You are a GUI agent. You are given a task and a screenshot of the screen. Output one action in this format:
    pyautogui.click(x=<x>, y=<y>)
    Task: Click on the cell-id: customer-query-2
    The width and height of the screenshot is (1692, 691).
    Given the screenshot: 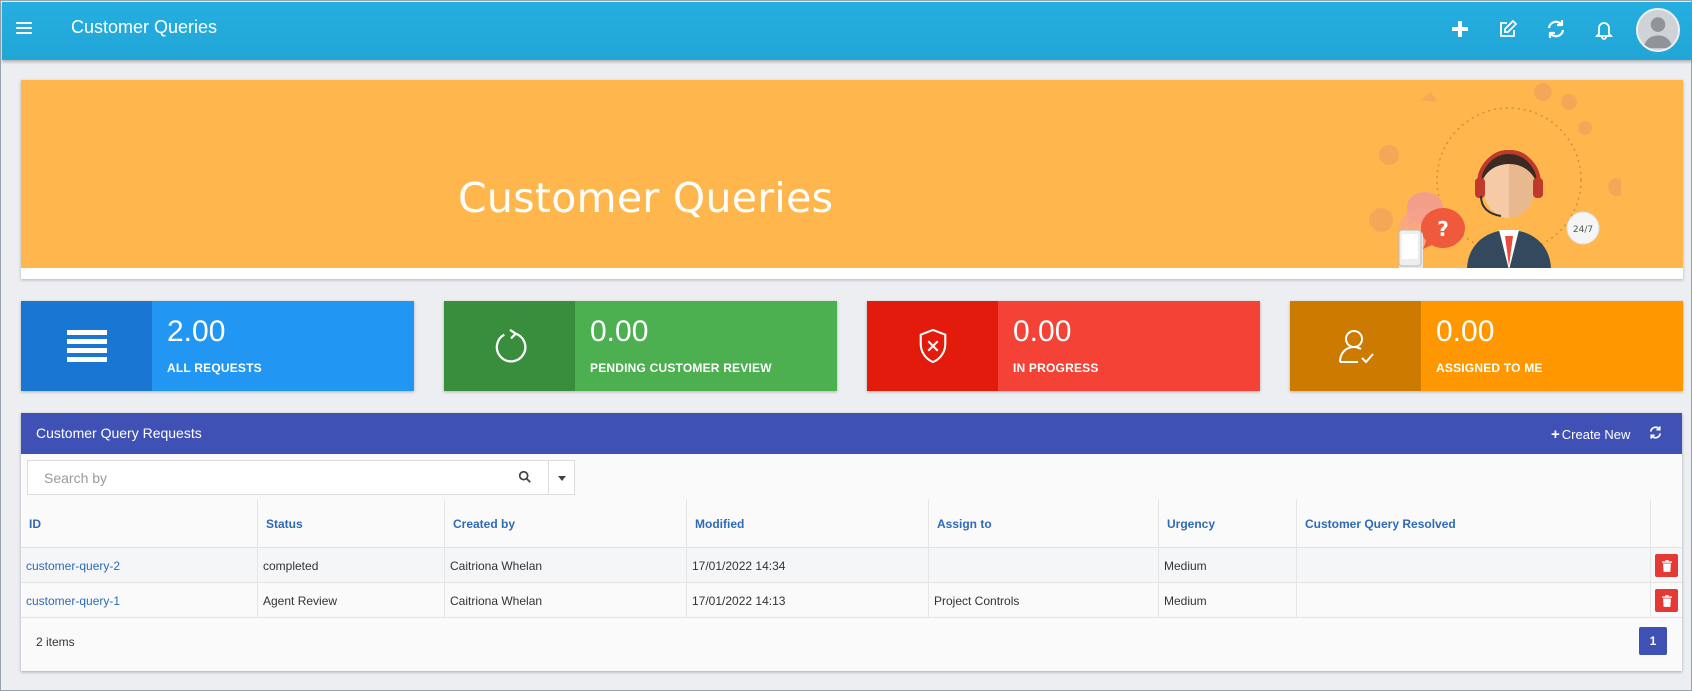 What is the action you would take?
    pyautogui.click(x=139, y=565)
    